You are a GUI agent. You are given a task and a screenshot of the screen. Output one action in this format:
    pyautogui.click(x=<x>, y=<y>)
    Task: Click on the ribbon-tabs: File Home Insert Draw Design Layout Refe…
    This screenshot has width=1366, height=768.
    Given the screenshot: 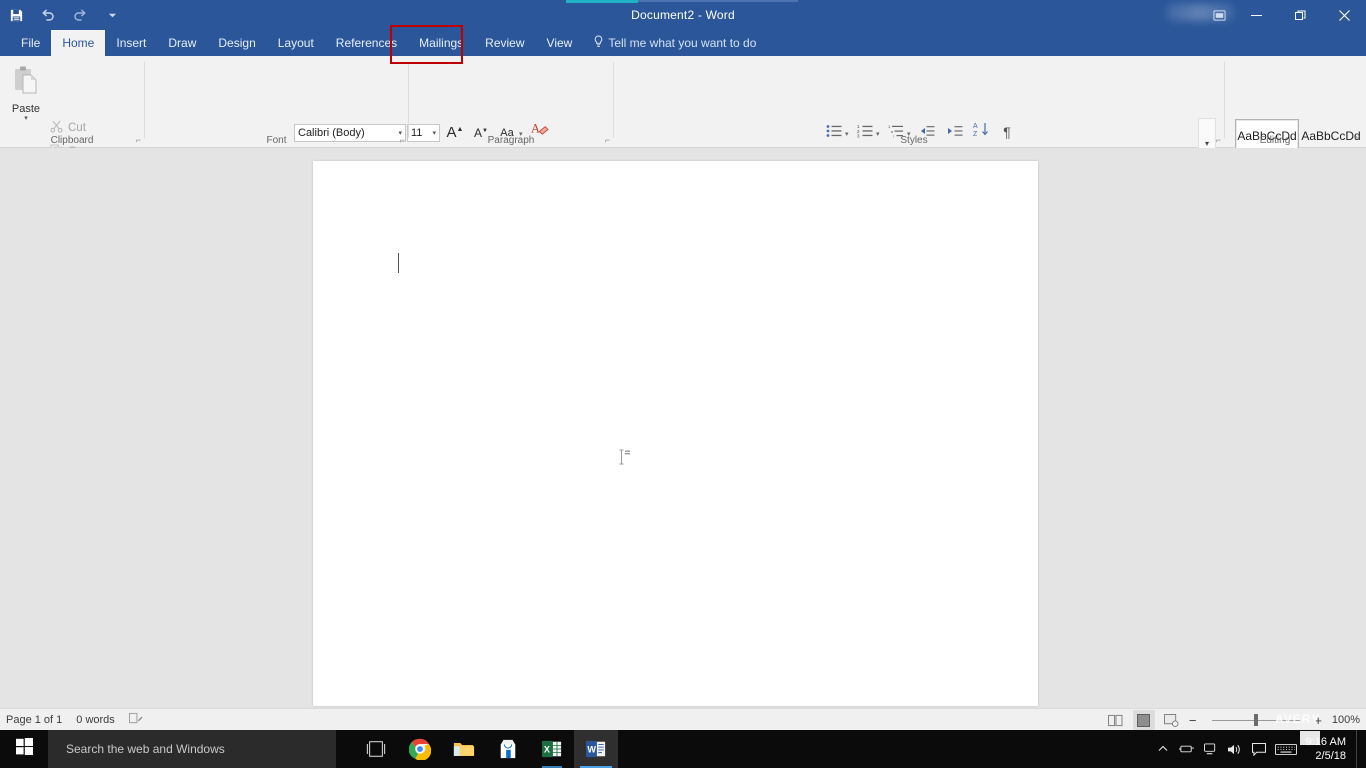 What is the action you would take?
    pyautogui.click(x=683, y=43)
    